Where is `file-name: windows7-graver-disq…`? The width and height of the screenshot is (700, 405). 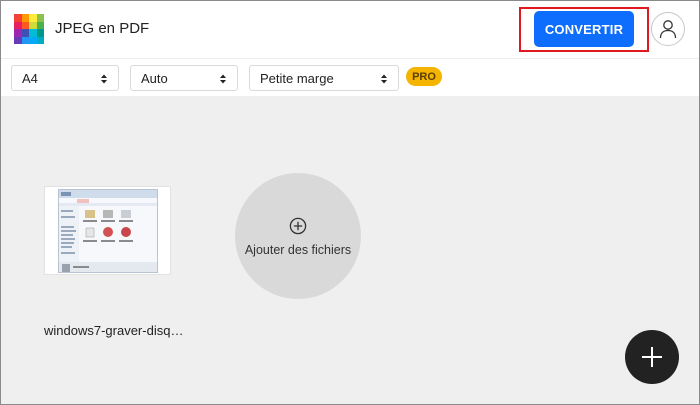 file-name: windows7-graver-disq… is located at coordinates (114, 330).